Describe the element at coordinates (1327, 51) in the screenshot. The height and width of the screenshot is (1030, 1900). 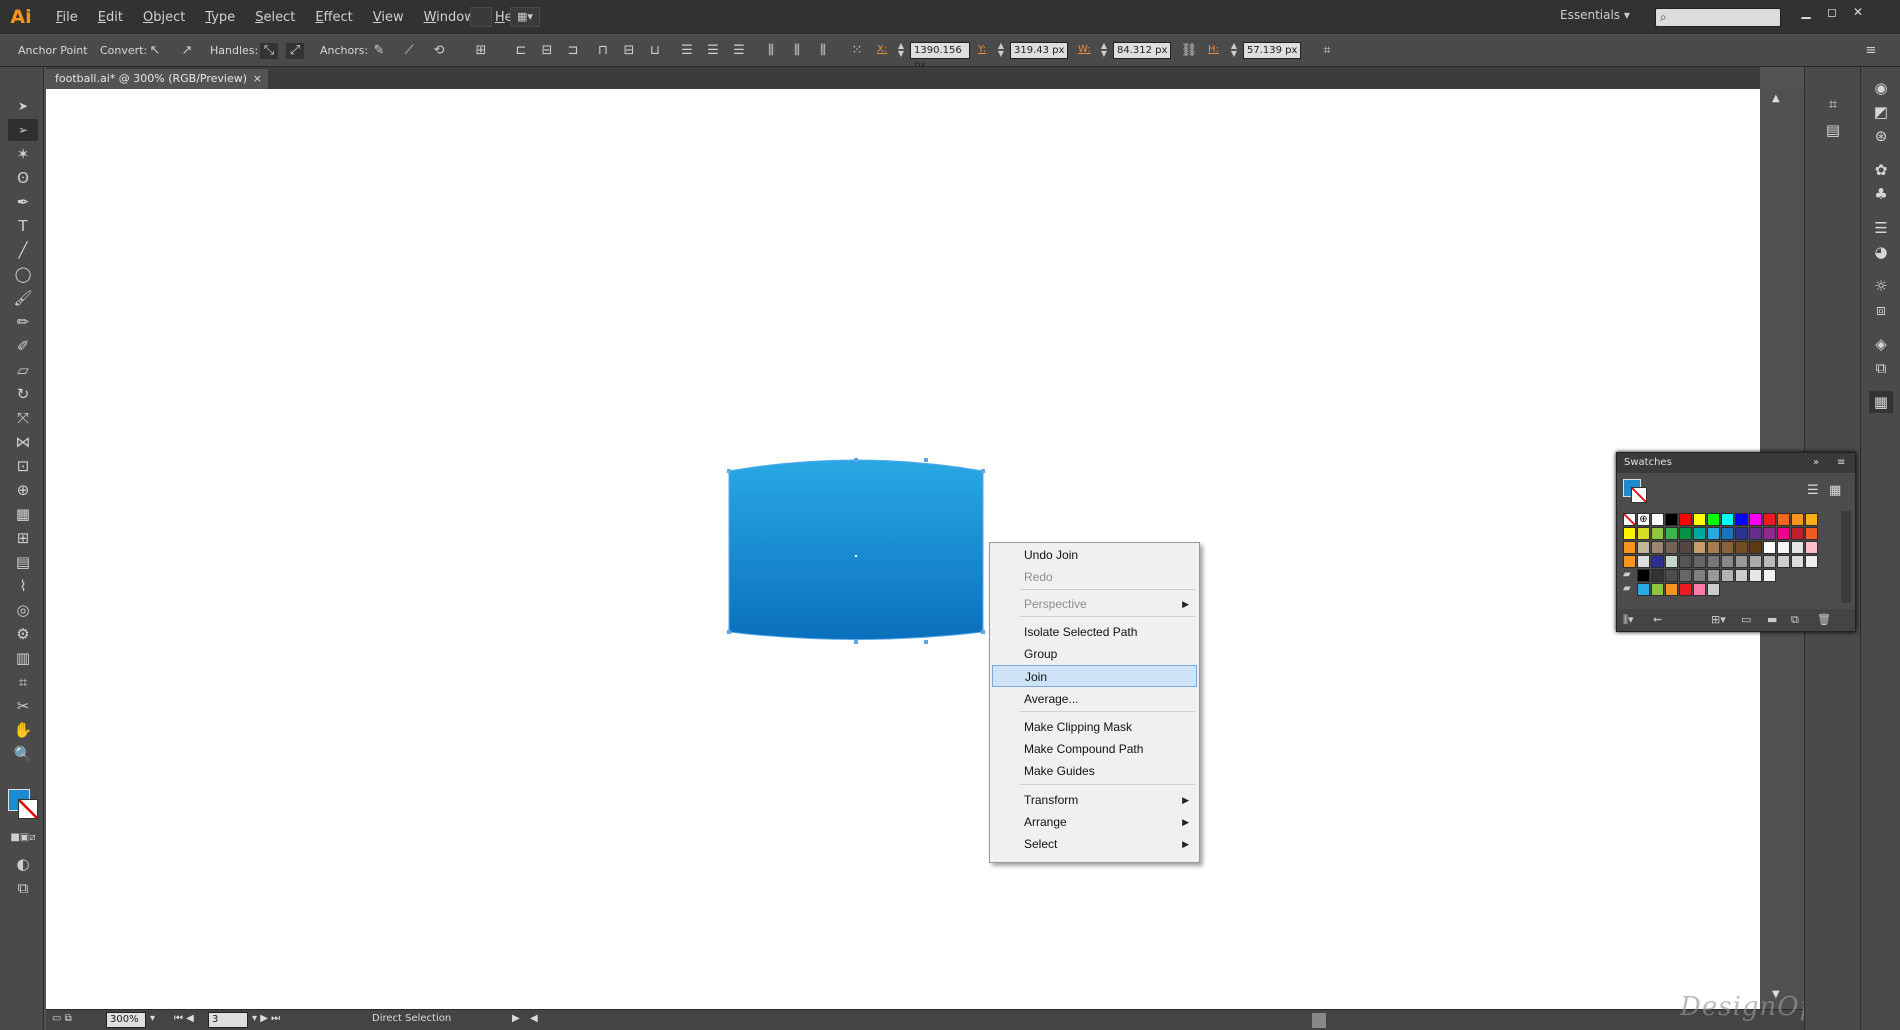
I see `isolate-object-icon: ⌗` at that location.